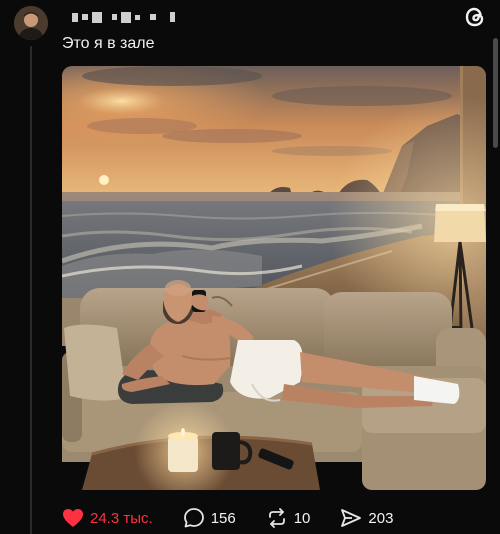 The height and width of the screenshot is (534, 500). What do you see at coordinates (73, 518) in the screenshot?
I see `heart-filled-icon` at bounding box center [73, 518].